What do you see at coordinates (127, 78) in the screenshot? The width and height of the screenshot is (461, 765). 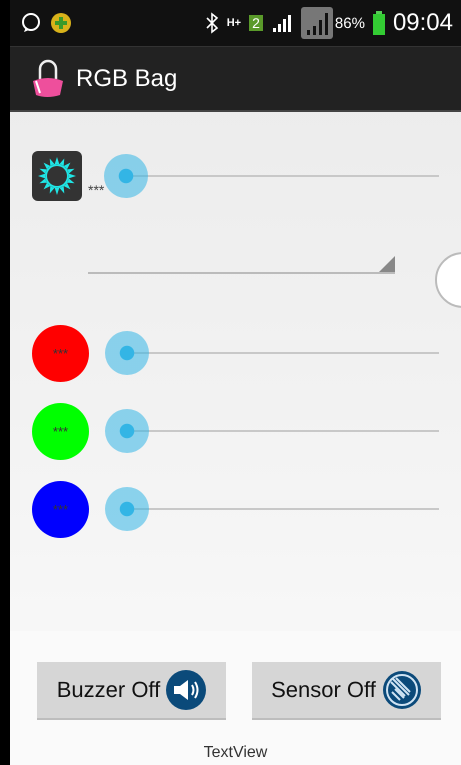 I see `app-title: RGB Bag` at bounding box center [127, 78].